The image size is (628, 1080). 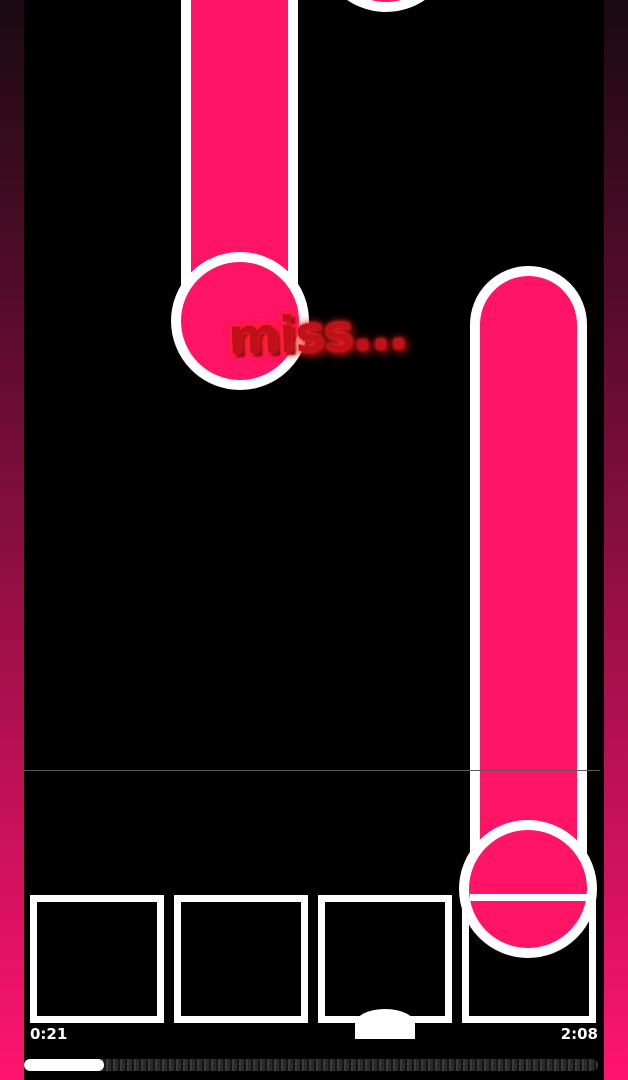 I want to click on song-progress-fill, so click(x=64, y=1065).